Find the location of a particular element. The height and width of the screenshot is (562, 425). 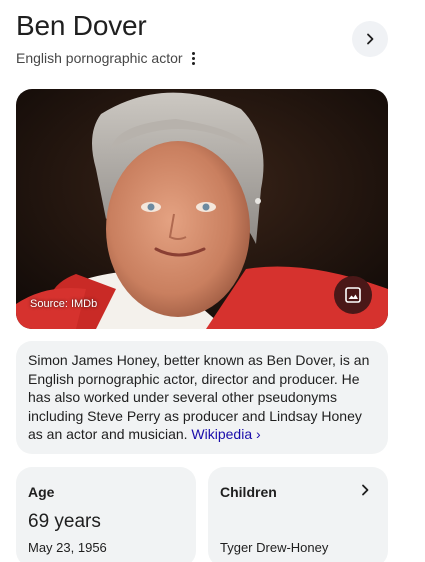

children-label: Children is located at coordinates (248, 492).